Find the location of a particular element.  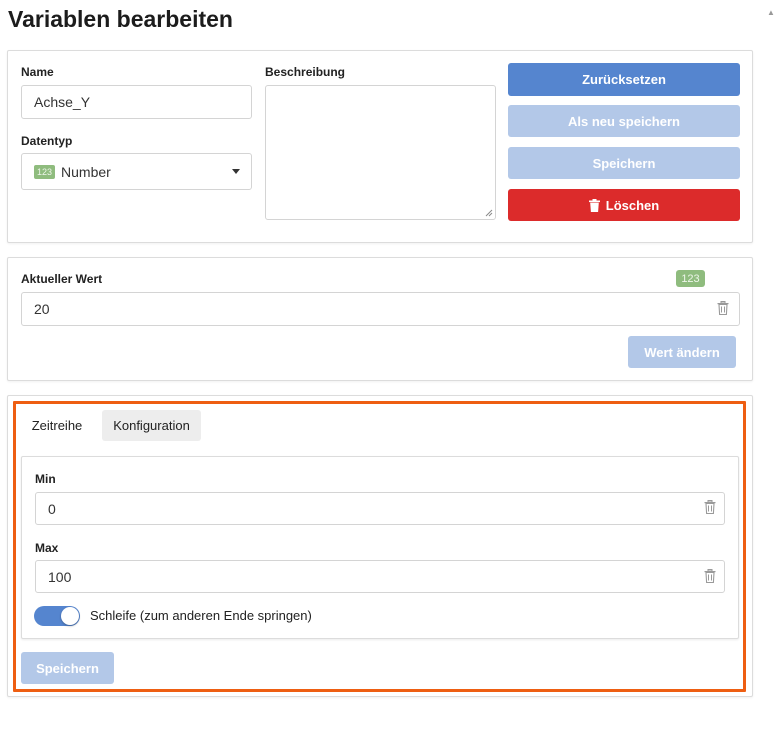

datatype-select-value: Number is located at coordinates (86, 171).